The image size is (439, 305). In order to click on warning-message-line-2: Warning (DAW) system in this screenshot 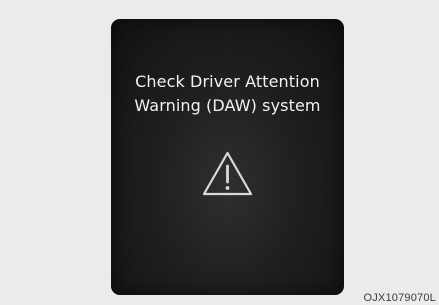, I will do `click(227, 105)`.